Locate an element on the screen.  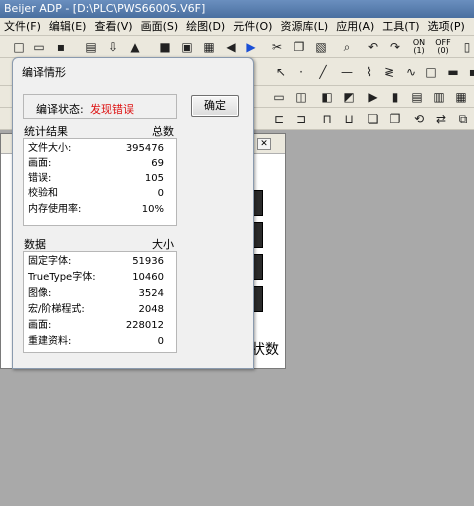
off-button: OFF (0) is located at coordinates (443, 47).